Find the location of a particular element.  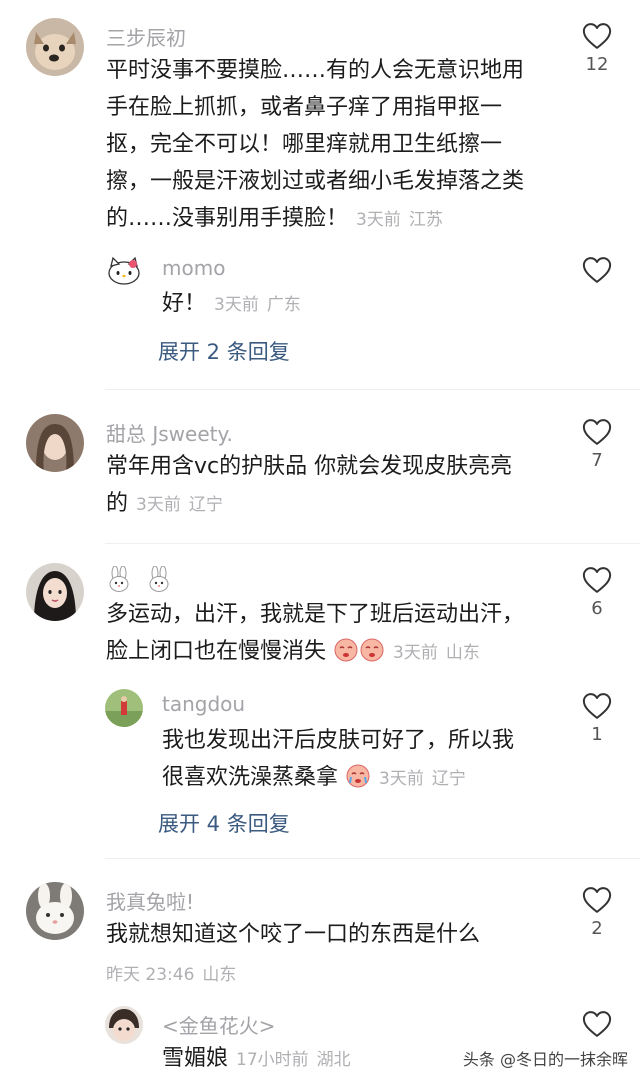

reply-line: 我也发现出汗后皮肤可好了，所以我 is located at coordinates (338, 740).